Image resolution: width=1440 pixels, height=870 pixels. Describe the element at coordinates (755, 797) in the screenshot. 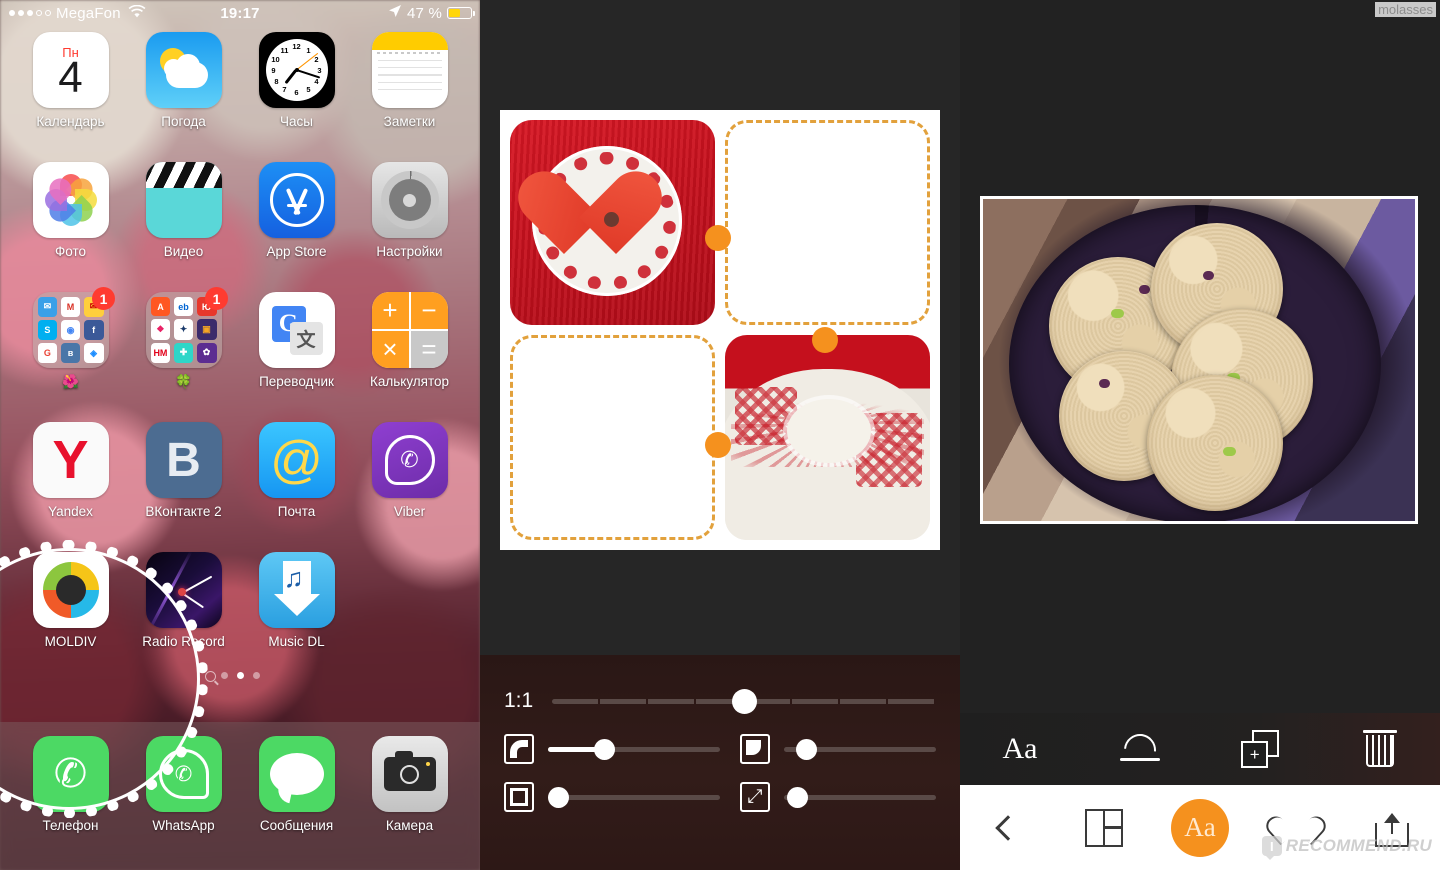

I see `expand-diagonal-icon: ⤢` at that location.